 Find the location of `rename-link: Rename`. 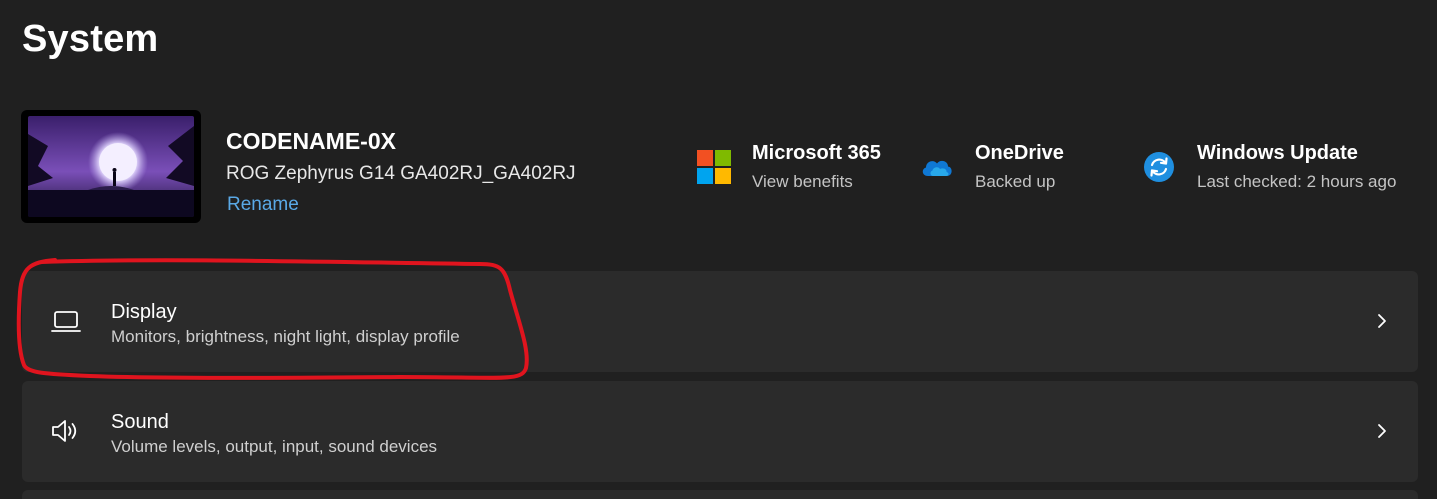

rename-link: Rename is located at coordinates (263, 205).